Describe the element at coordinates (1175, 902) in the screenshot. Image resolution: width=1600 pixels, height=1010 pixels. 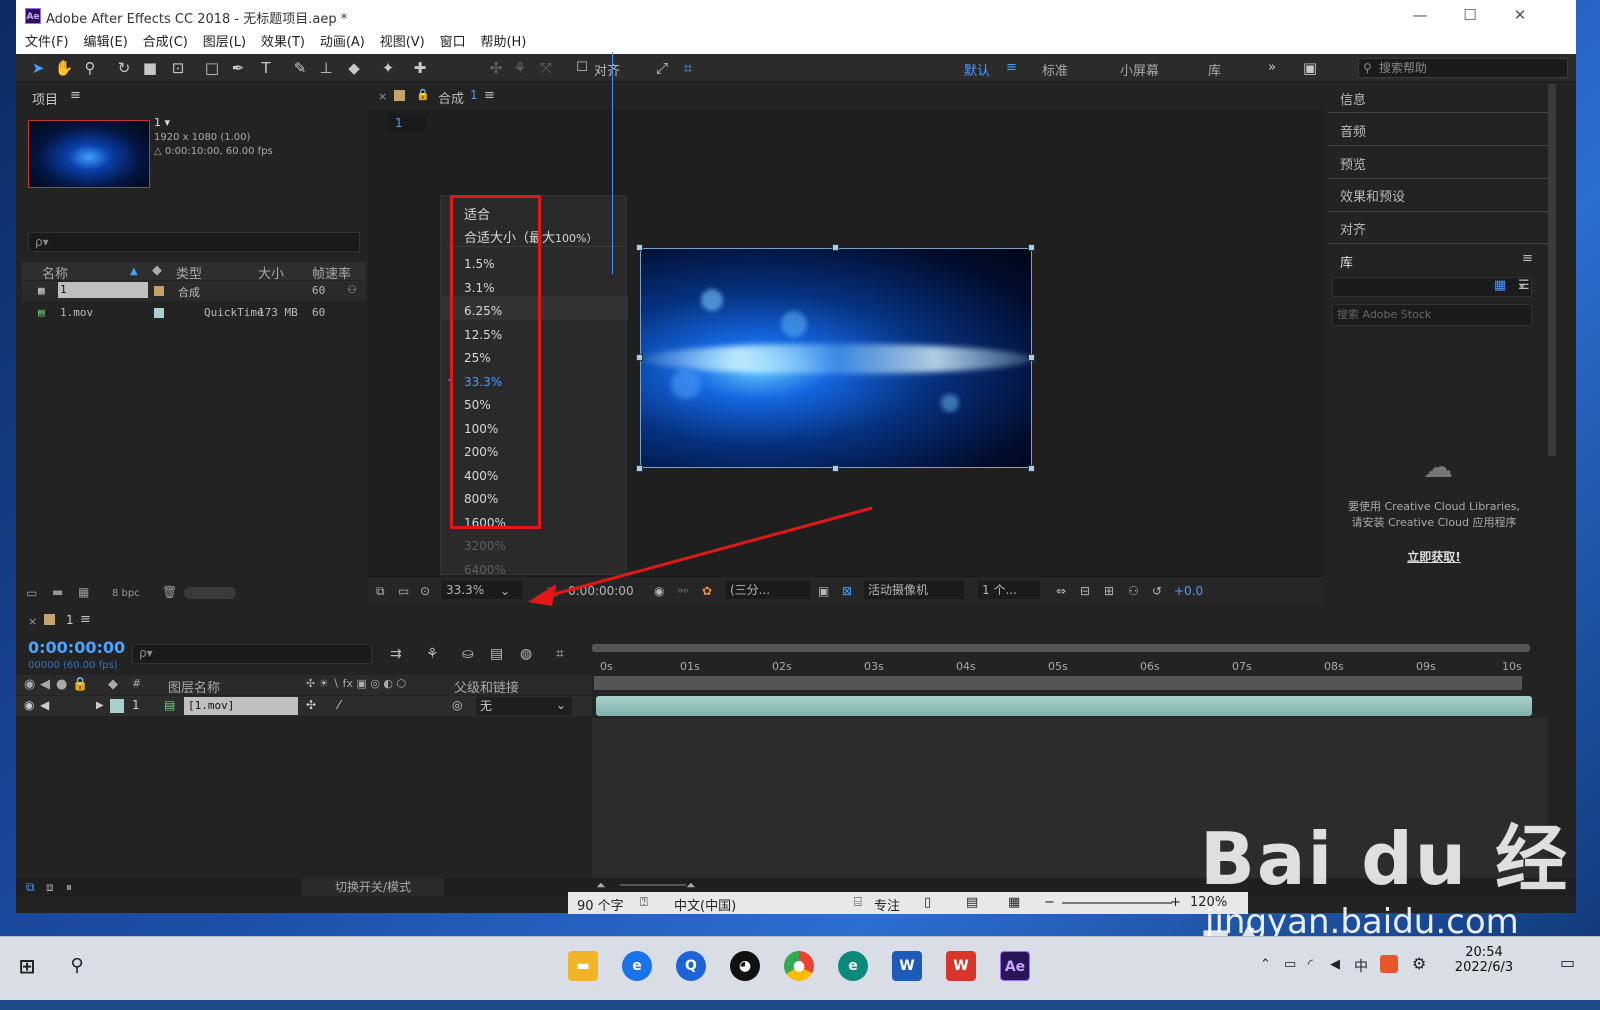
I see `zoom-plus-icon: +` at that location.